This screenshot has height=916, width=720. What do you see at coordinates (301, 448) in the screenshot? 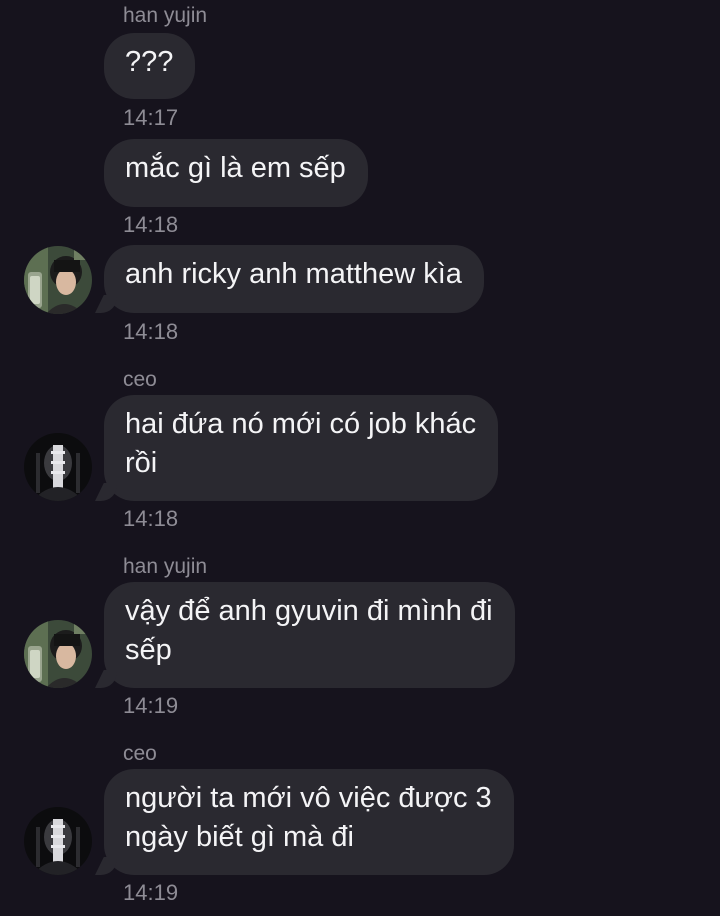
I see `message-bubble: hai đứa nó mới có job khác rồi` at bounding box center [301, 448].